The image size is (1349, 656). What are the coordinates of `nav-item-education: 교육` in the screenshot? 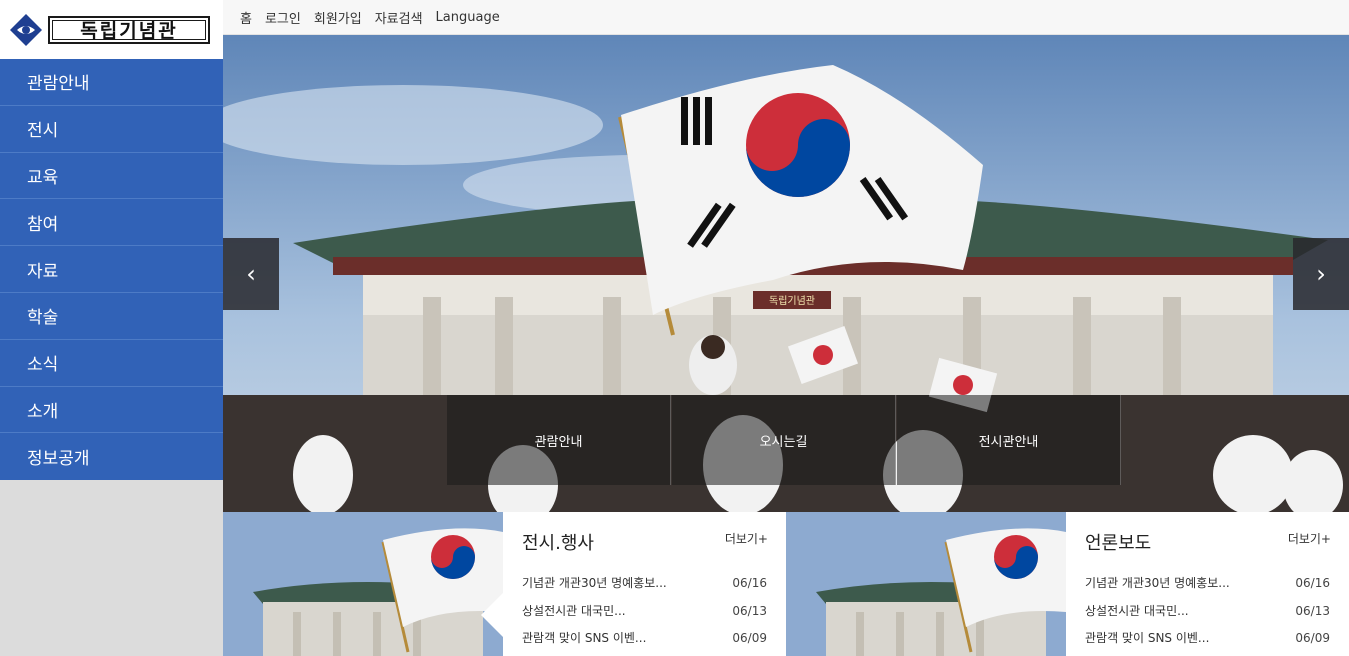 It's located at (111, 176).